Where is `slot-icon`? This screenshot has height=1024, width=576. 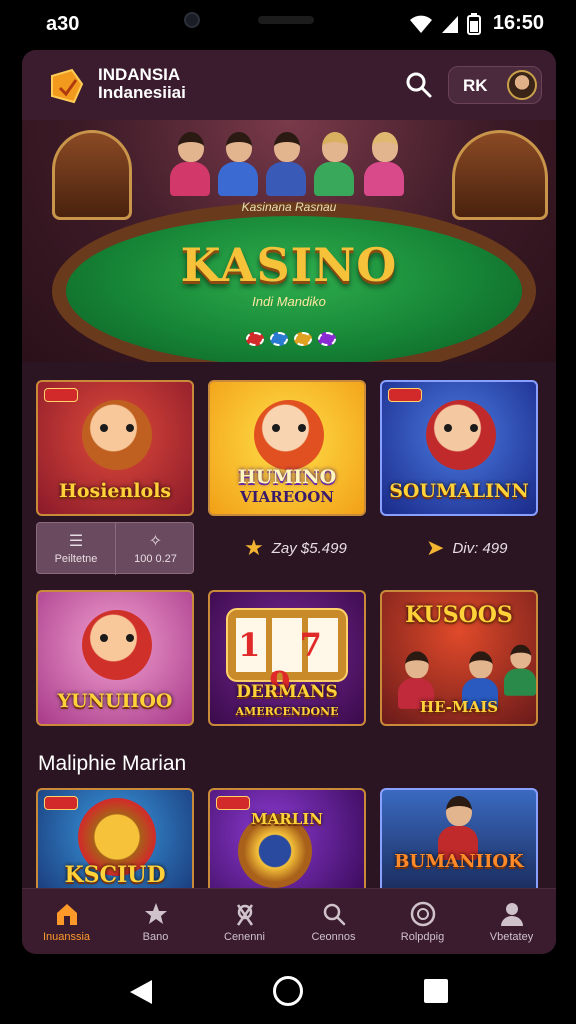
slot-icon is located at coordinates (423, 914).